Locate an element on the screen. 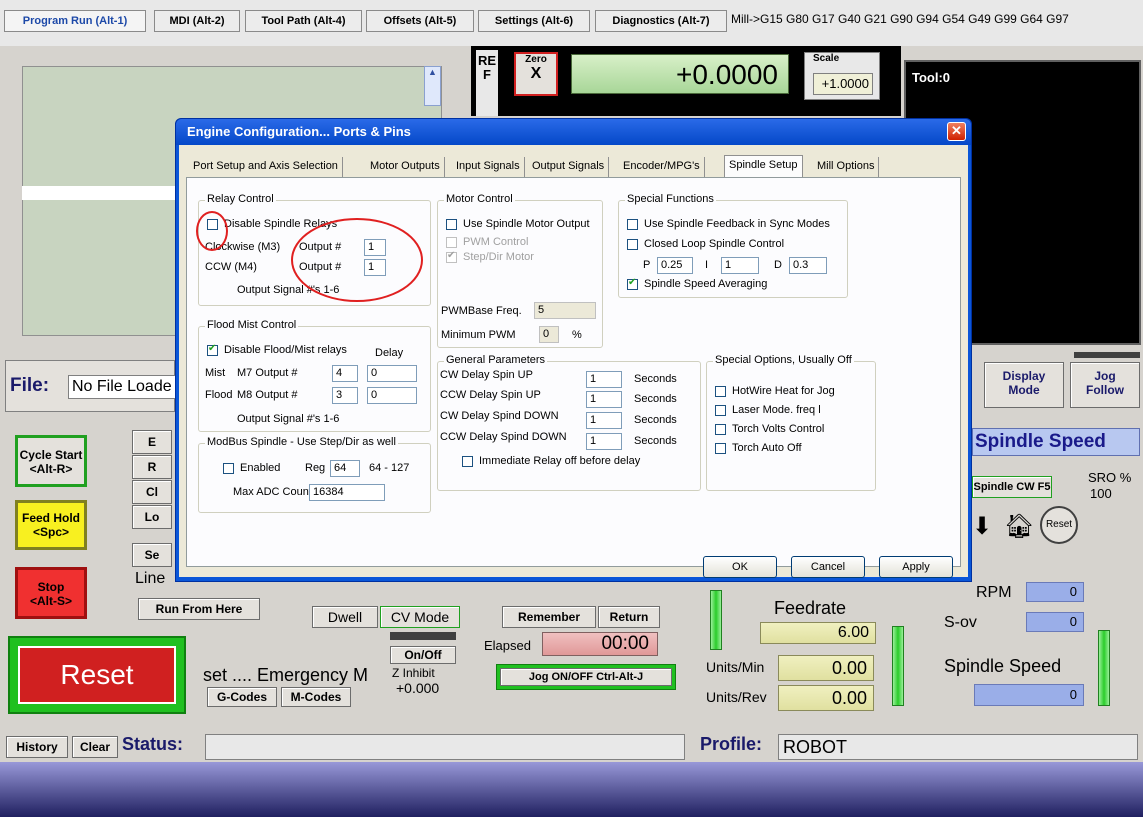  tab-mill-options: Mill Options is located at coordinates (846, 167).